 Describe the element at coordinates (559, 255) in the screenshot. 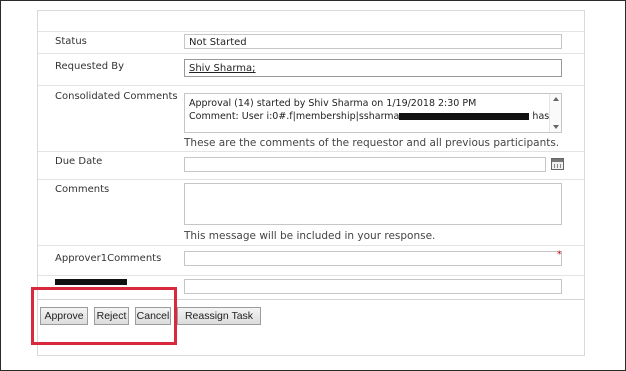

I see `required-asterisk: *` at that location.